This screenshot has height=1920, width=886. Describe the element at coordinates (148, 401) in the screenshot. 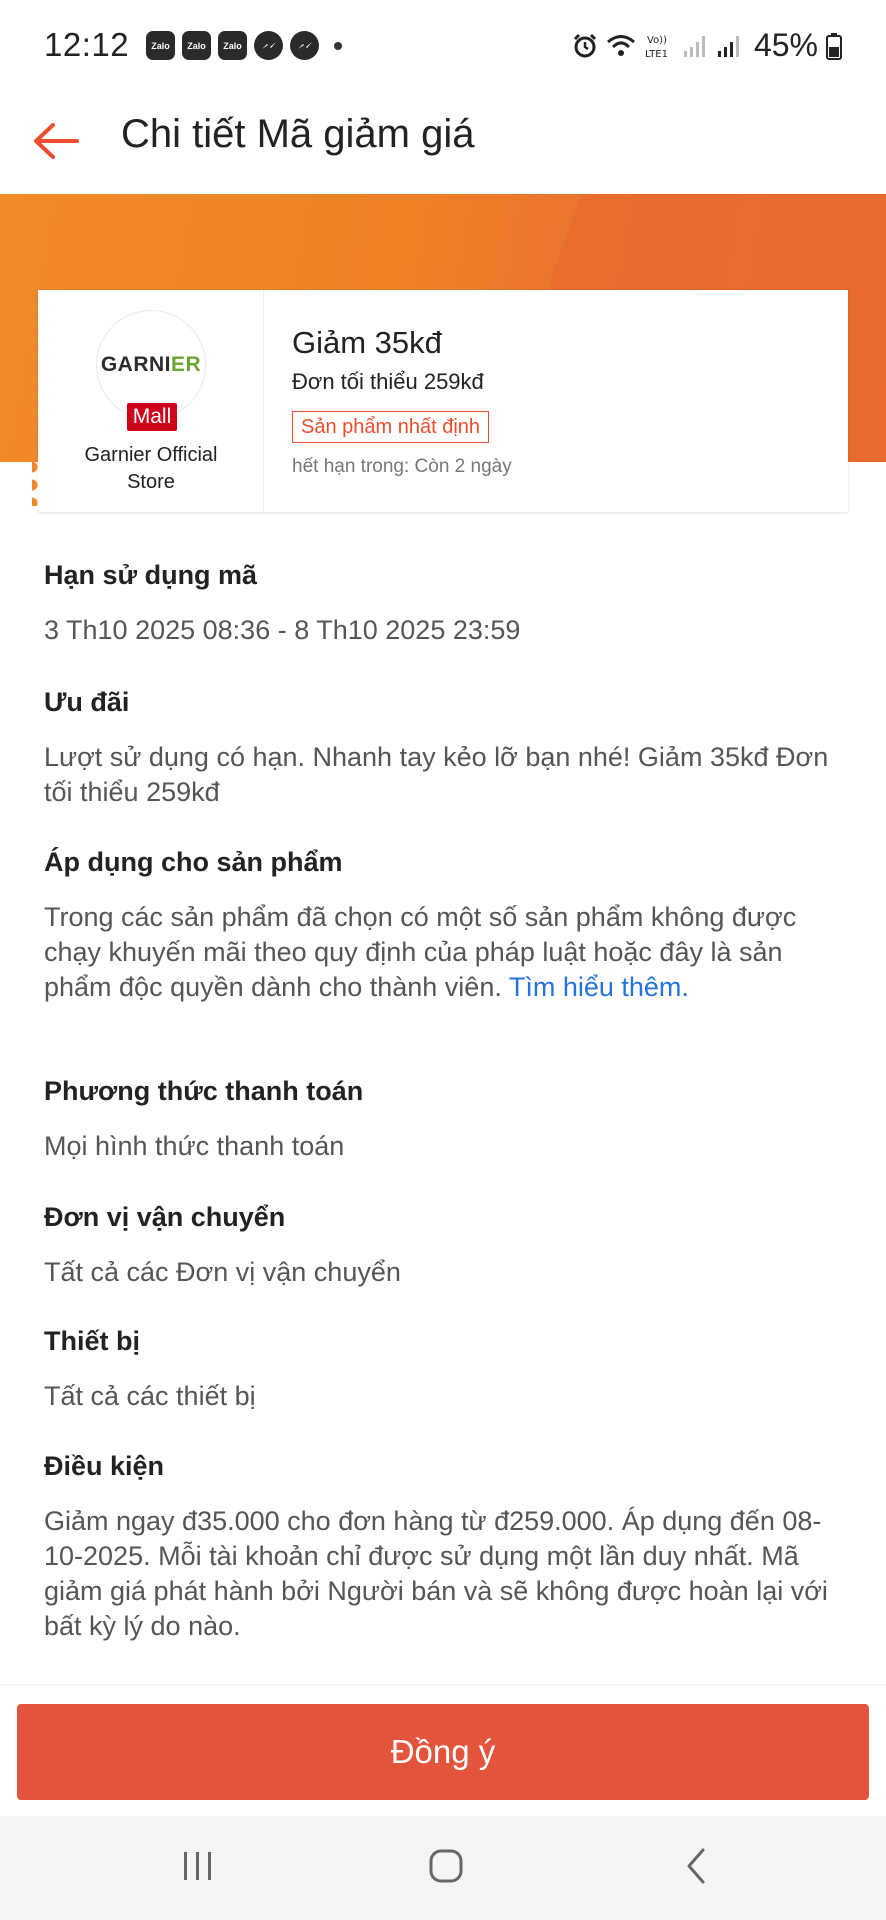

I see `voucher-store-panel: GARNIER Mall Garnier Official Store` at that location.